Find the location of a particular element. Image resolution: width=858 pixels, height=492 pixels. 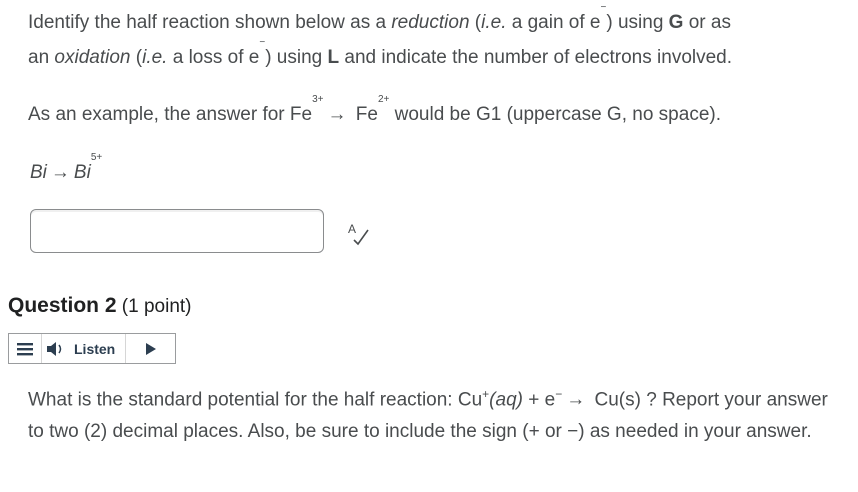

q2-text: + e is located at coordinates (539, 400).